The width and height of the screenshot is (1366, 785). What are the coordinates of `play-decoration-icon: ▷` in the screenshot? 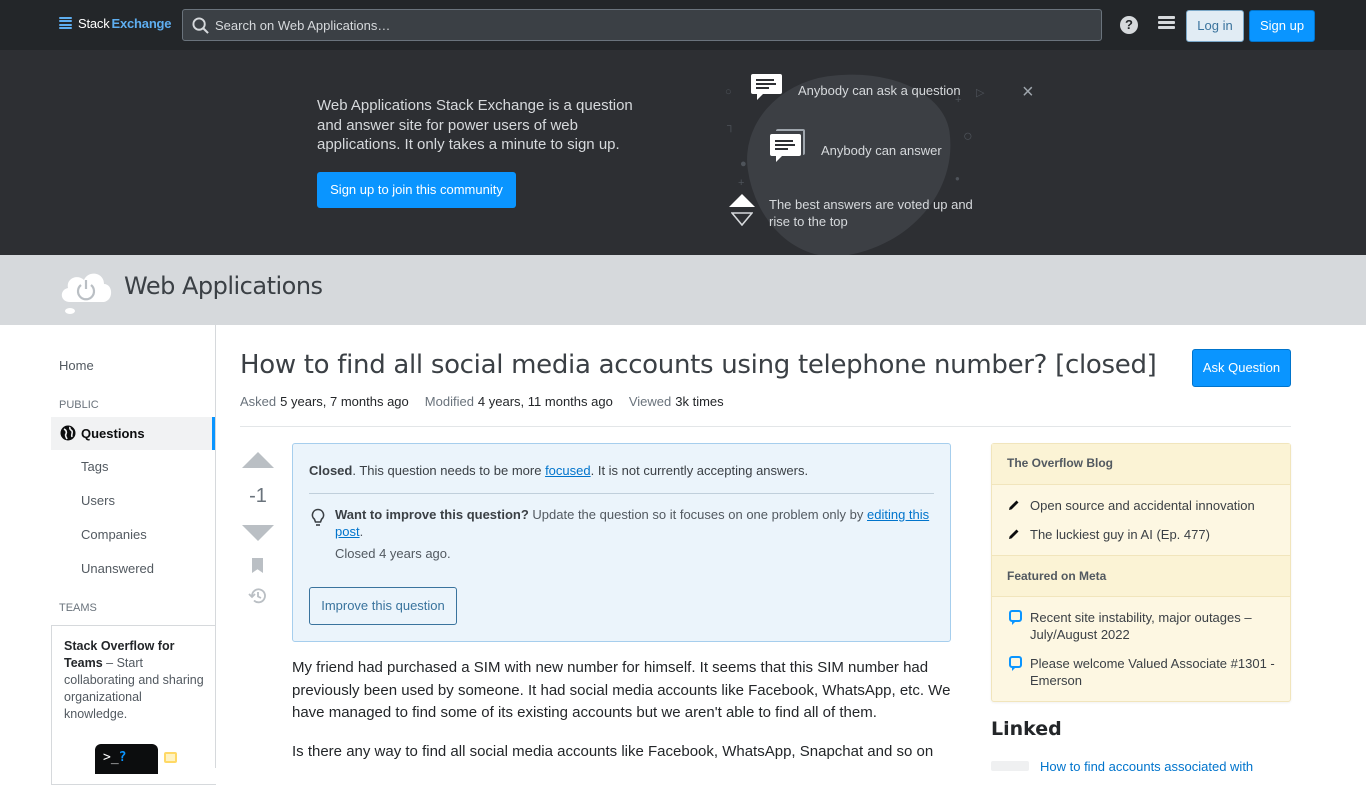 It's located at (980, 93).